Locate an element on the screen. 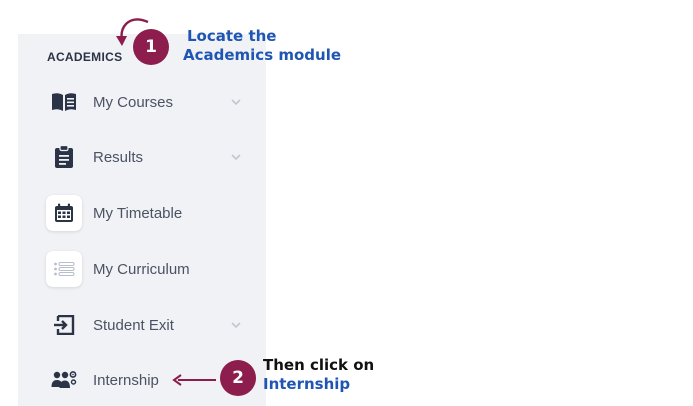 This screenshot has width=693, height=406. step-1-line2: Academics module is located at coordinates (262, 55).